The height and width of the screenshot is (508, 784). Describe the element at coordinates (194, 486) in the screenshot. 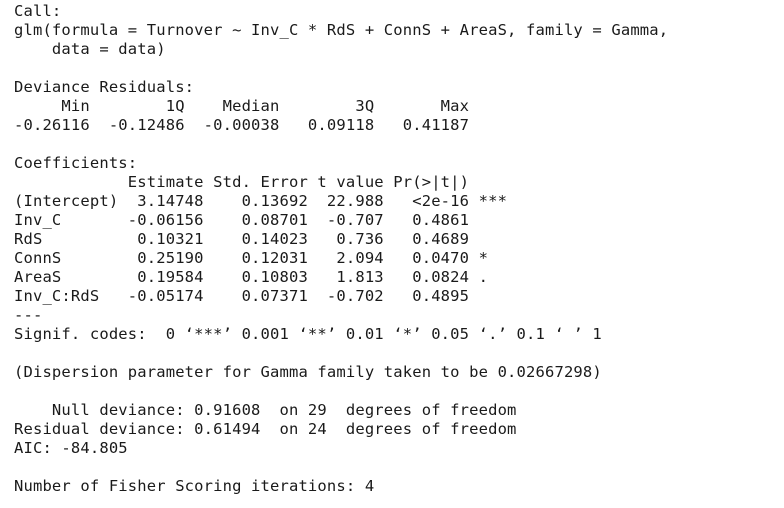

I see `fisher-iterations-line: Number of Fisher Scoring iterations: 4` at that location.